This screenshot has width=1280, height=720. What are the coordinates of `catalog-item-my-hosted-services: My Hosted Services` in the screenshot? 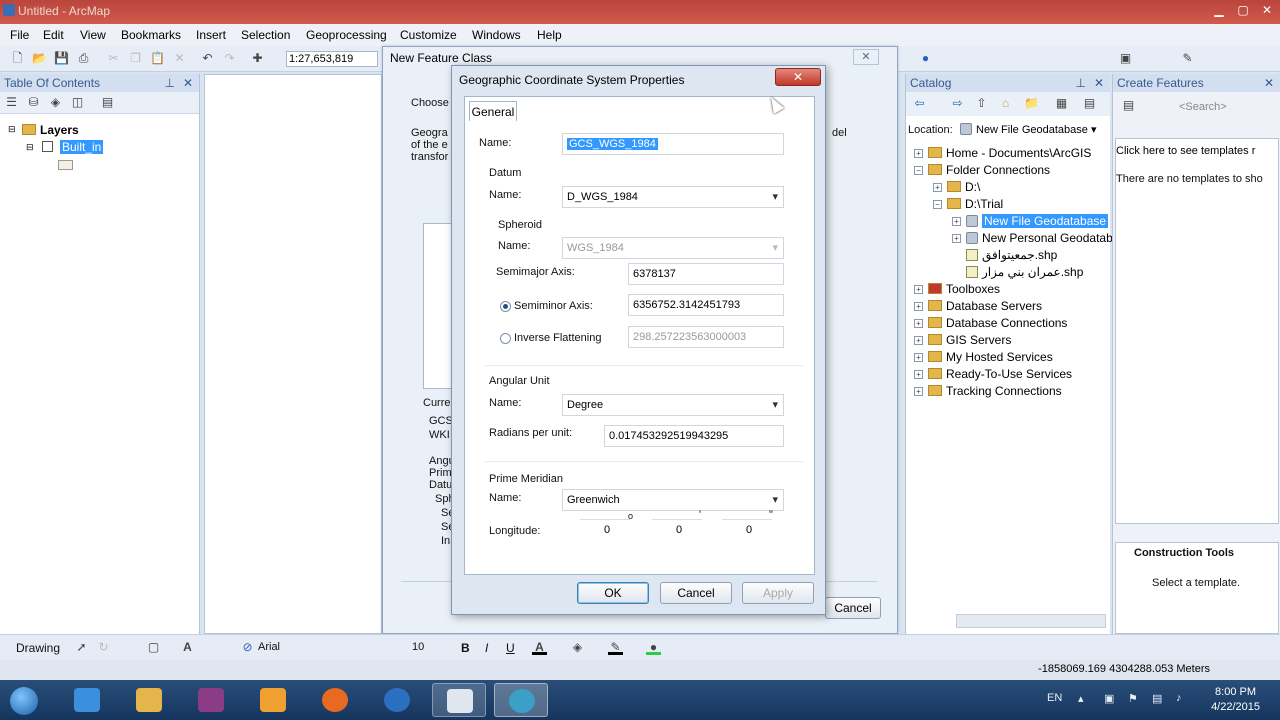 It's located at (990, 357).